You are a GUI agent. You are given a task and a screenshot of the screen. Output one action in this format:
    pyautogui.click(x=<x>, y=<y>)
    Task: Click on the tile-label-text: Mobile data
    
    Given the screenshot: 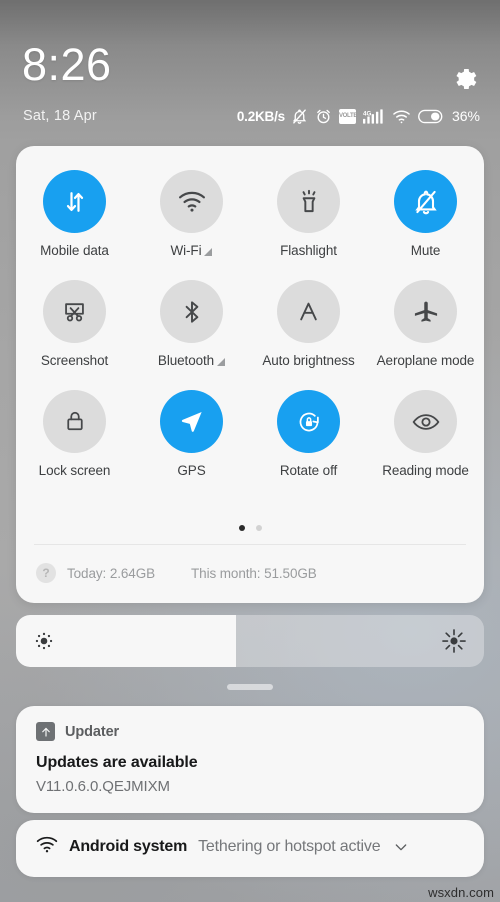 What is the action you would take?
    pyautogui.click(x=74, y=250)
    